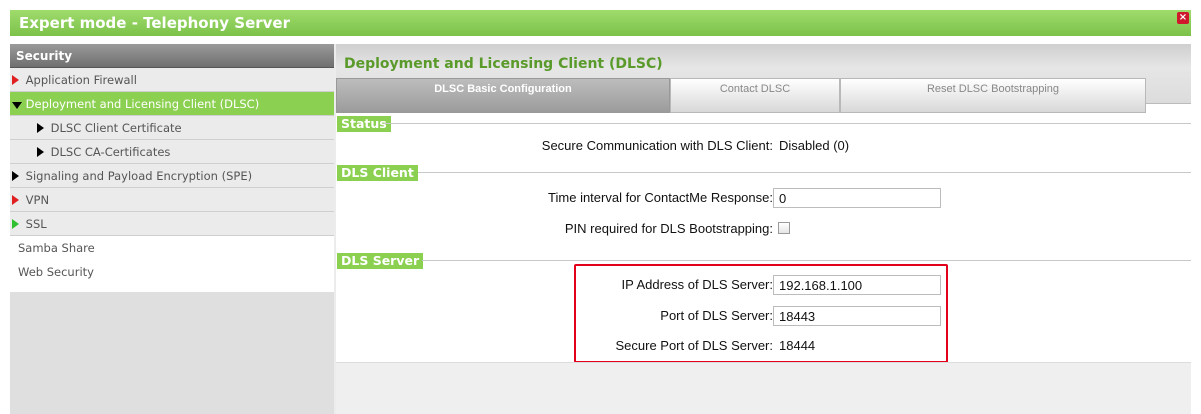 Image resolution: width=1201 pixels, height=414 pixels. I want to click on sidebar-item-dlsc-client-certificate: DLSC Client Certificate, so click(172, 128).